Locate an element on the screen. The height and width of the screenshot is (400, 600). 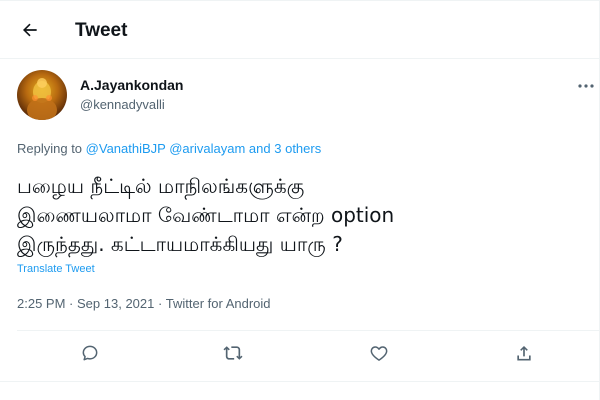
tweet-line: பழைய நீட்டில் மாநிலங்களுக்கு is located at coordinates (161, 186).